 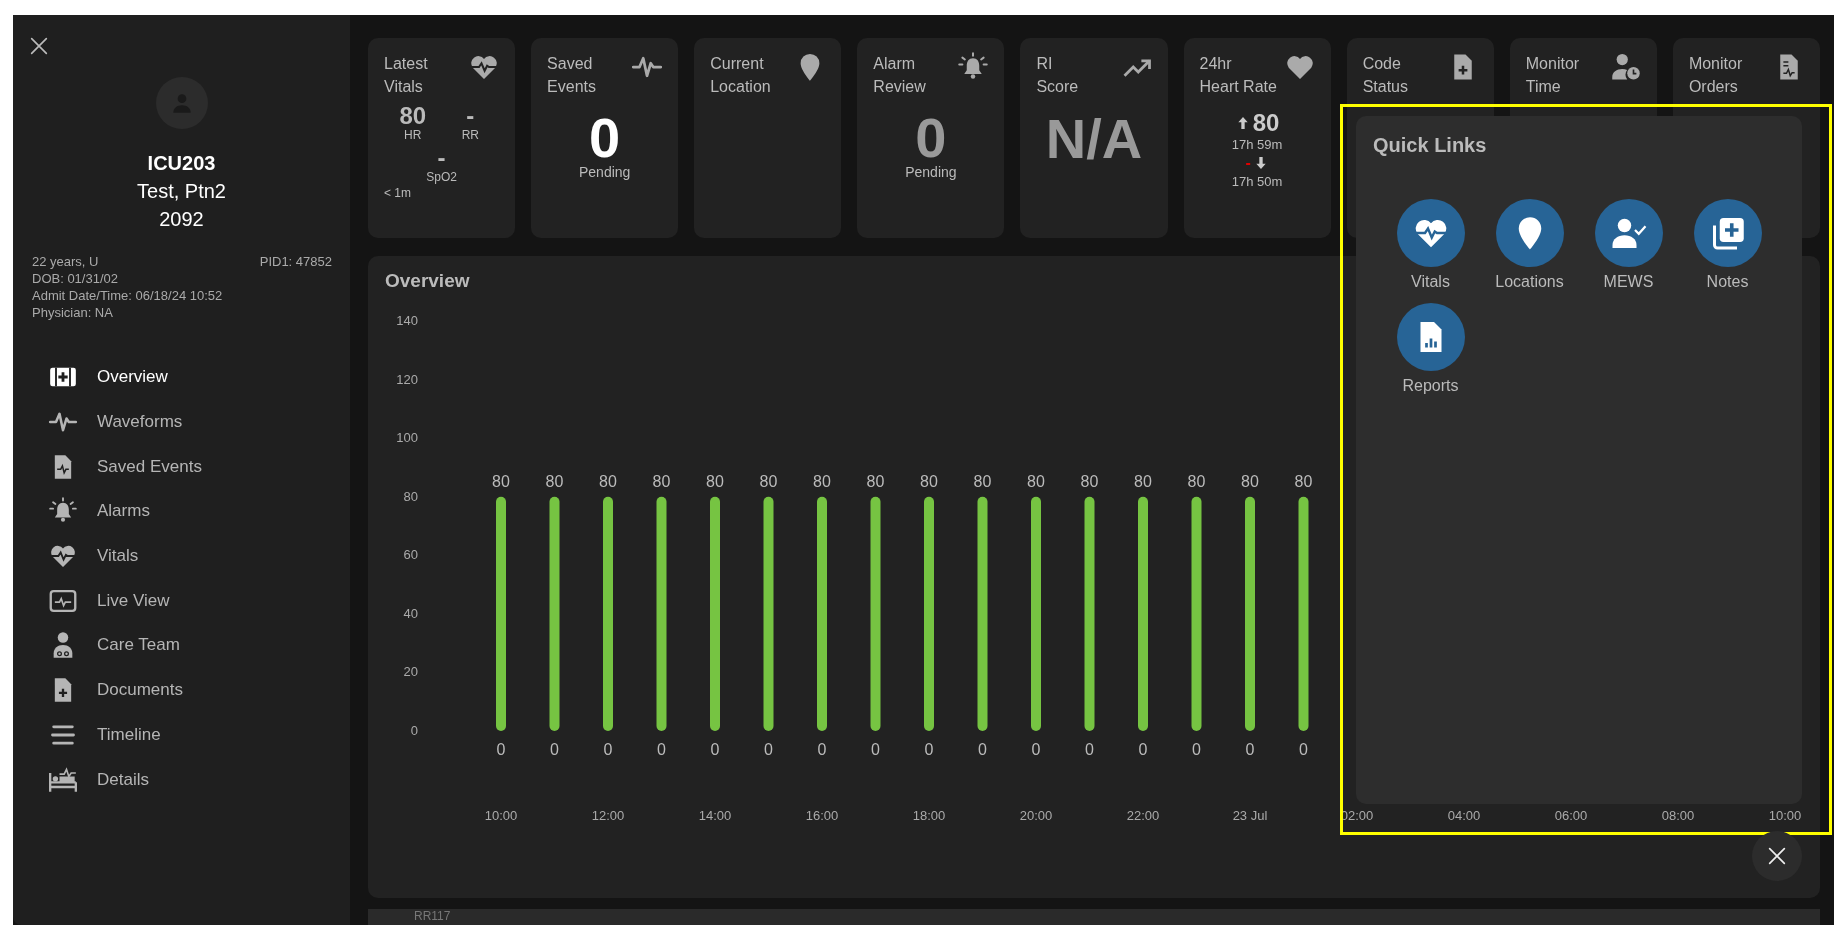 What do you see at coordinates (768, 138) in the screenshot?
I see `summary-card: Current Location` at bounding box center [768, 138].